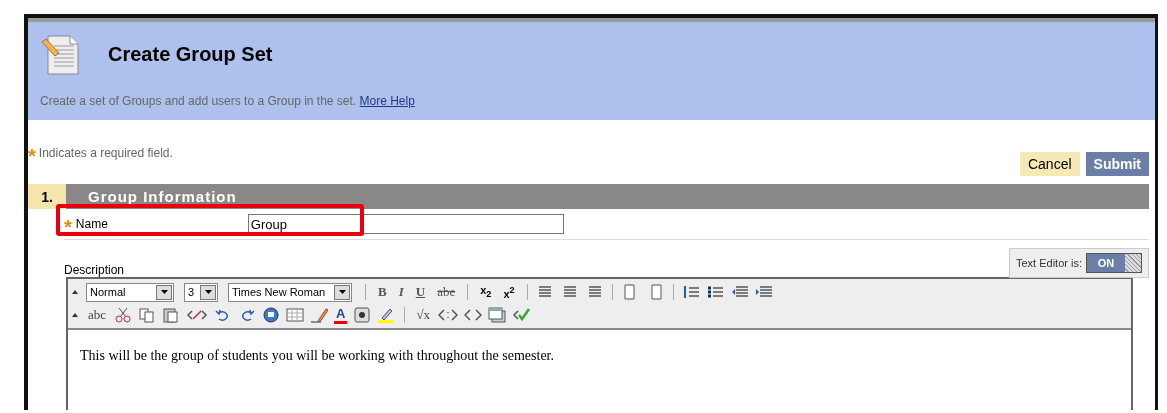 This screenshot has height=413, width=1167. What do you see at coordinates (423, 315) in the screenshot?
I see `math-button: √x` at bounding box center [423, 315].